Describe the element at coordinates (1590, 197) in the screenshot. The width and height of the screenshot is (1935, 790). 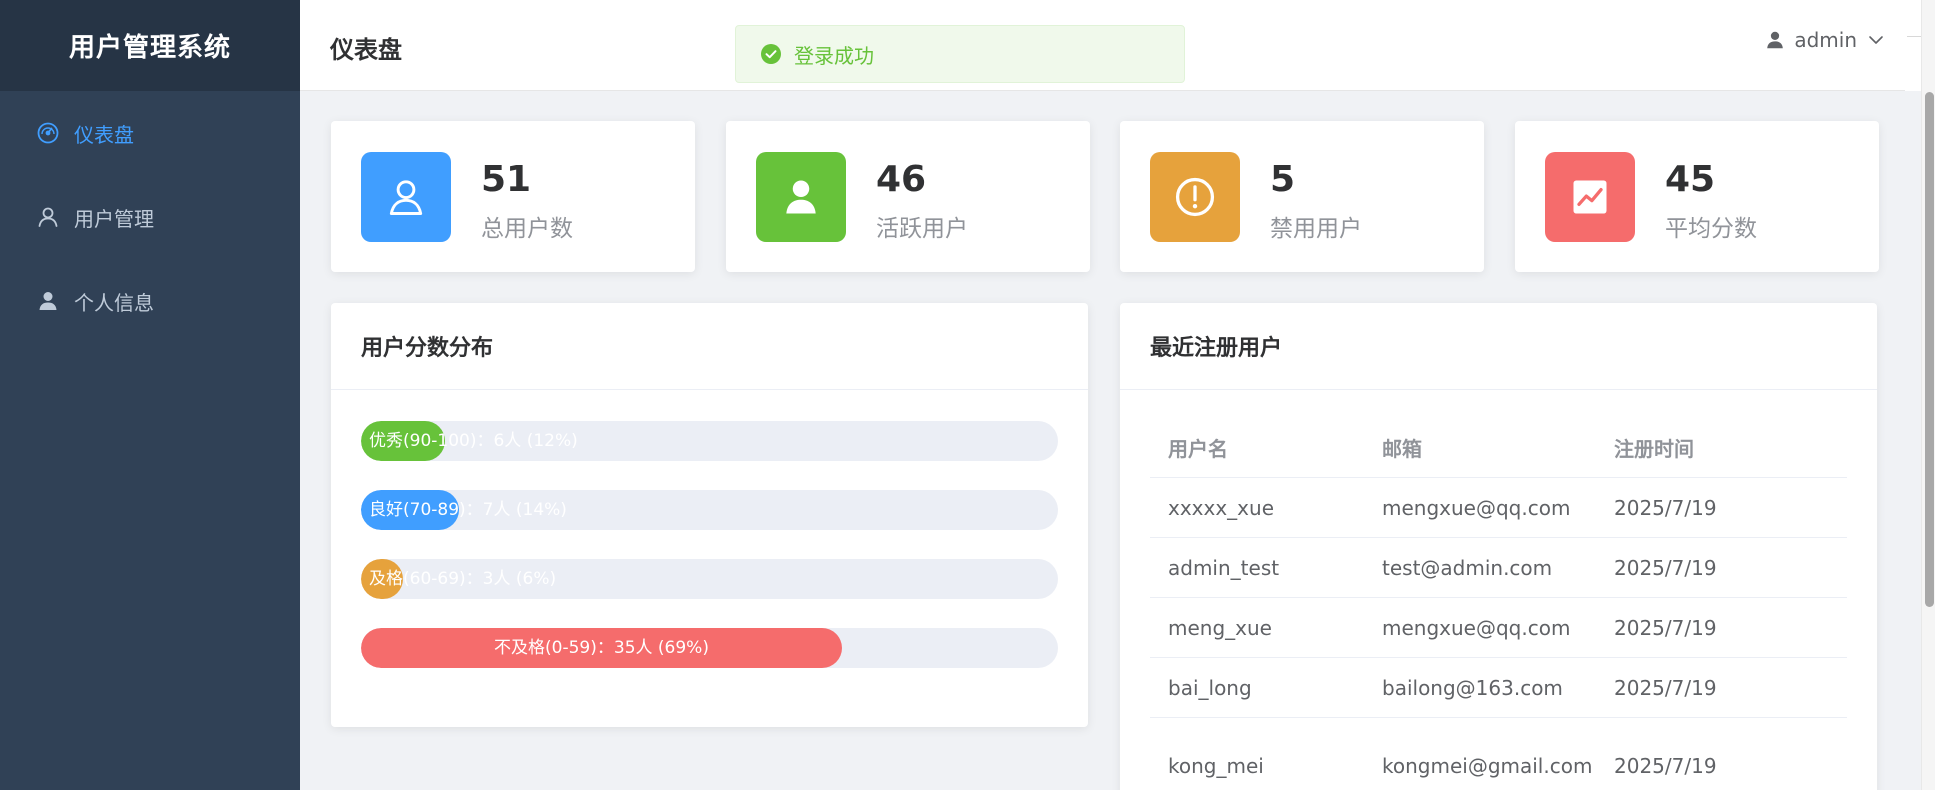
I see `trend-chart-icon` at that location.